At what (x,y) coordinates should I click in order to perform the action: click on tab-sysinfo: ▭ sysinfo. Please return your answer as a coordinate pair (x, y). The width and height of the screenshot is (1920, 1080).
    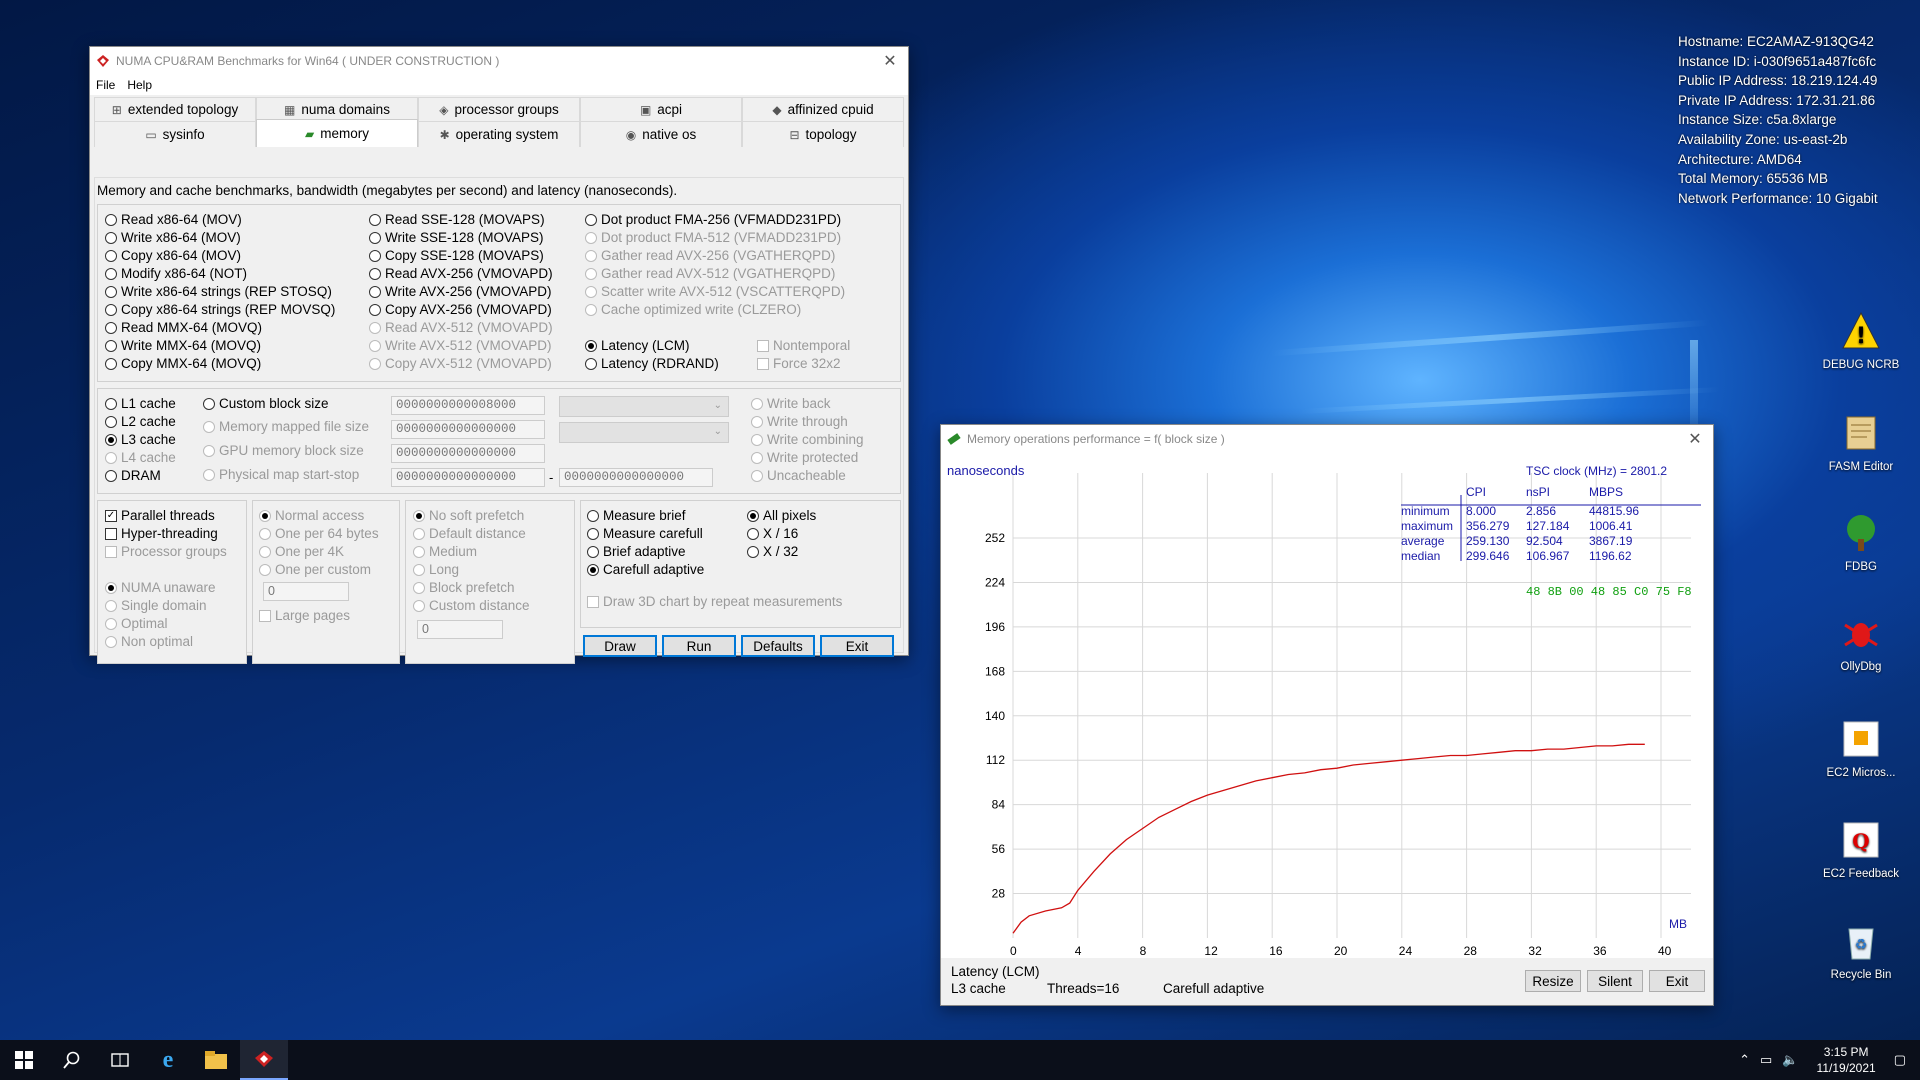
    Looking at the image, I should click on (175, 134).